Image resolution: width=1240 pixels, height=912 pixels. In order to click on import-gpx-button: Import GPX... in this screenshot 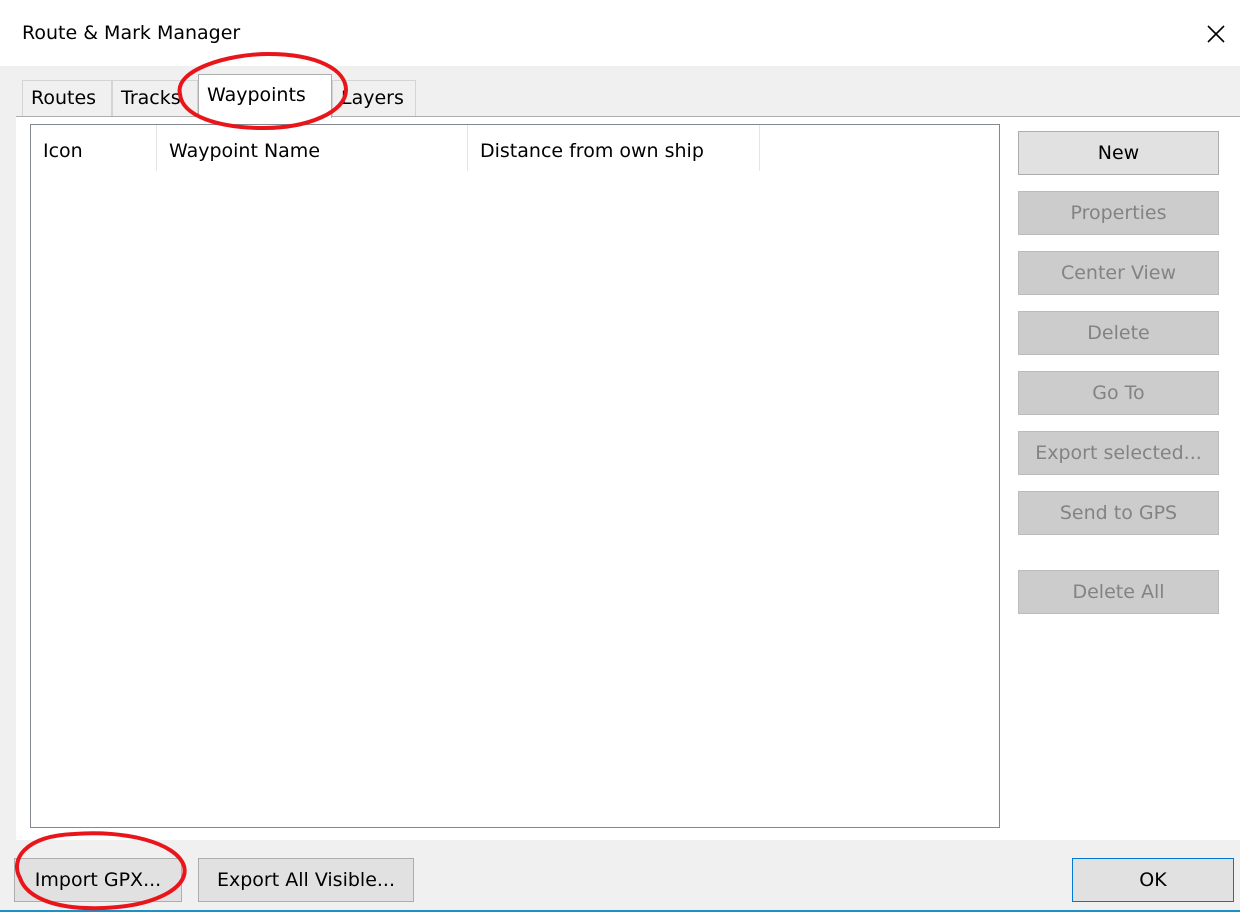, I will do `click(98, 880)`.